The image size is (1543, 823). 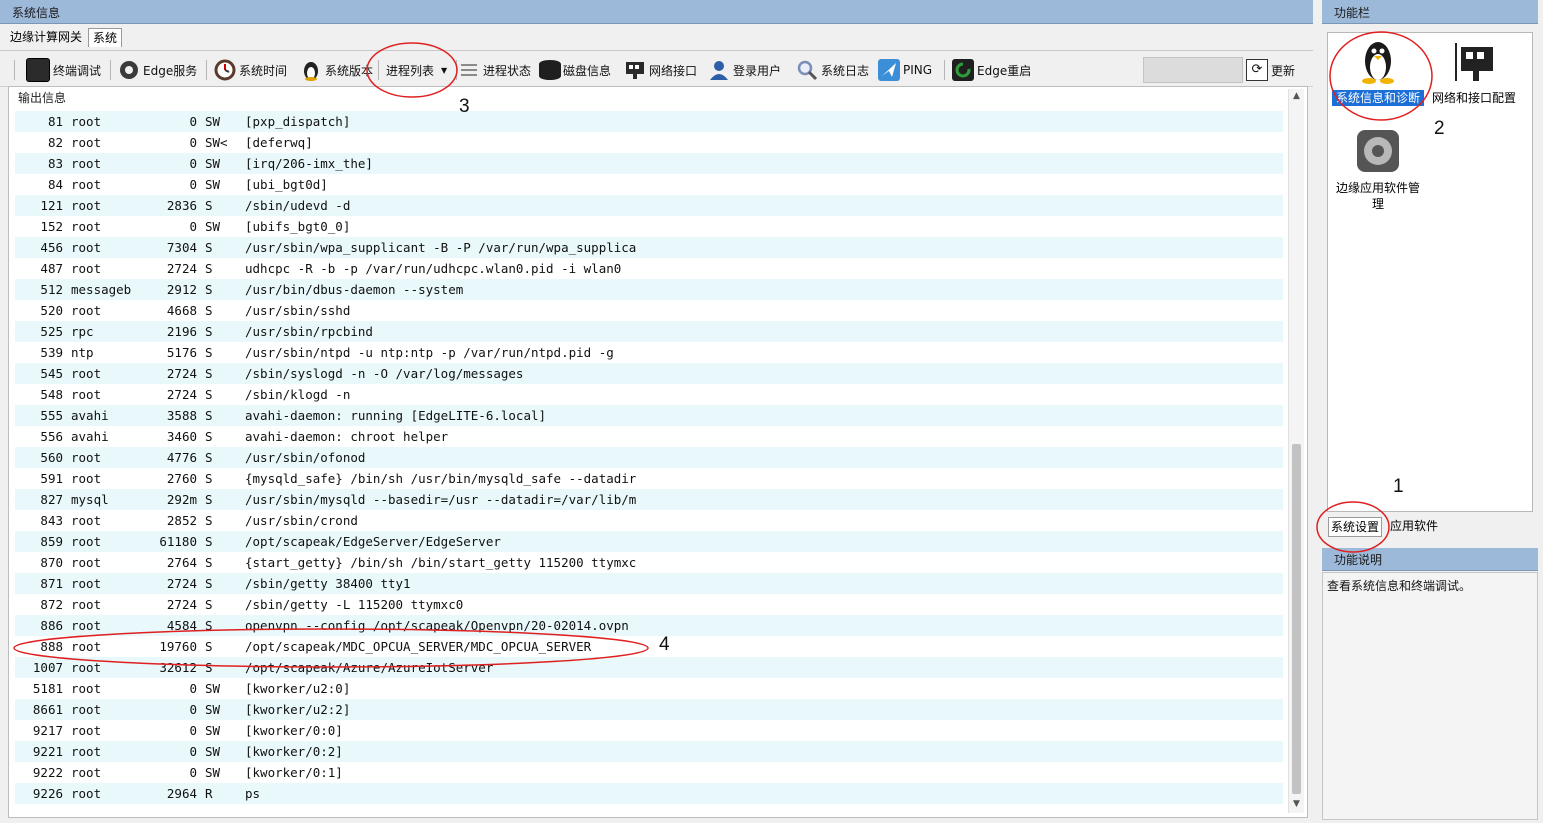 What do you see at coordinates (1430, 12) in the screenshot?
I see `right-panel-titlebar: 功能栏` at bounding box center [1430, 12].